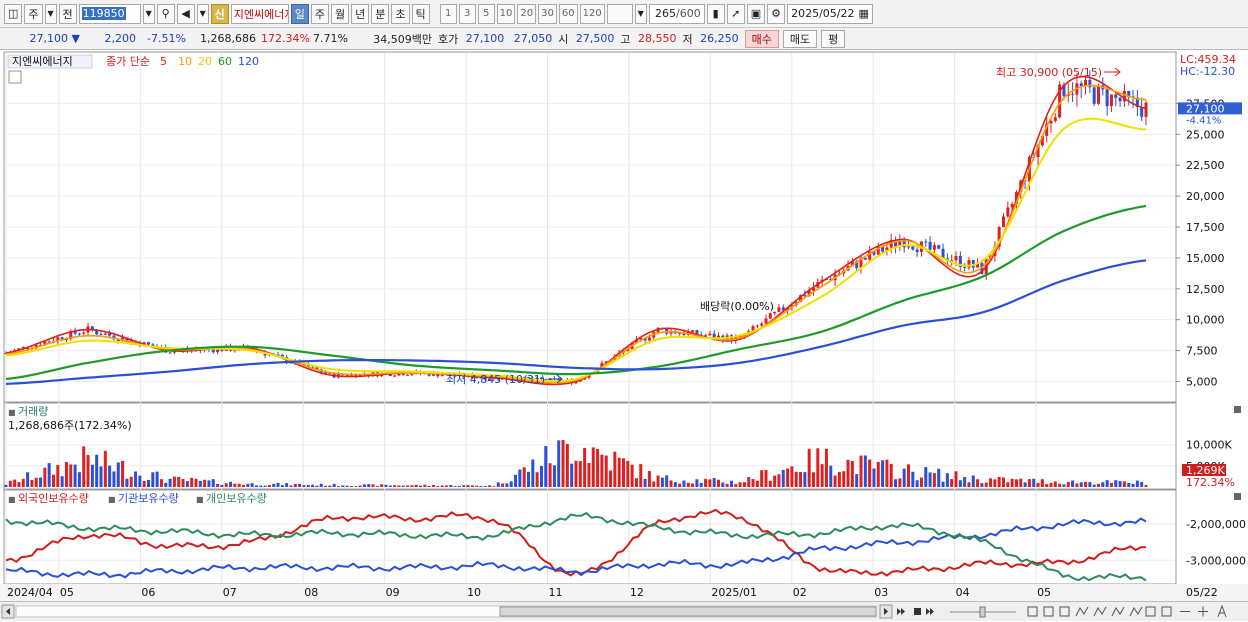  I want to click on prev-button: 전, so click(67, 13).